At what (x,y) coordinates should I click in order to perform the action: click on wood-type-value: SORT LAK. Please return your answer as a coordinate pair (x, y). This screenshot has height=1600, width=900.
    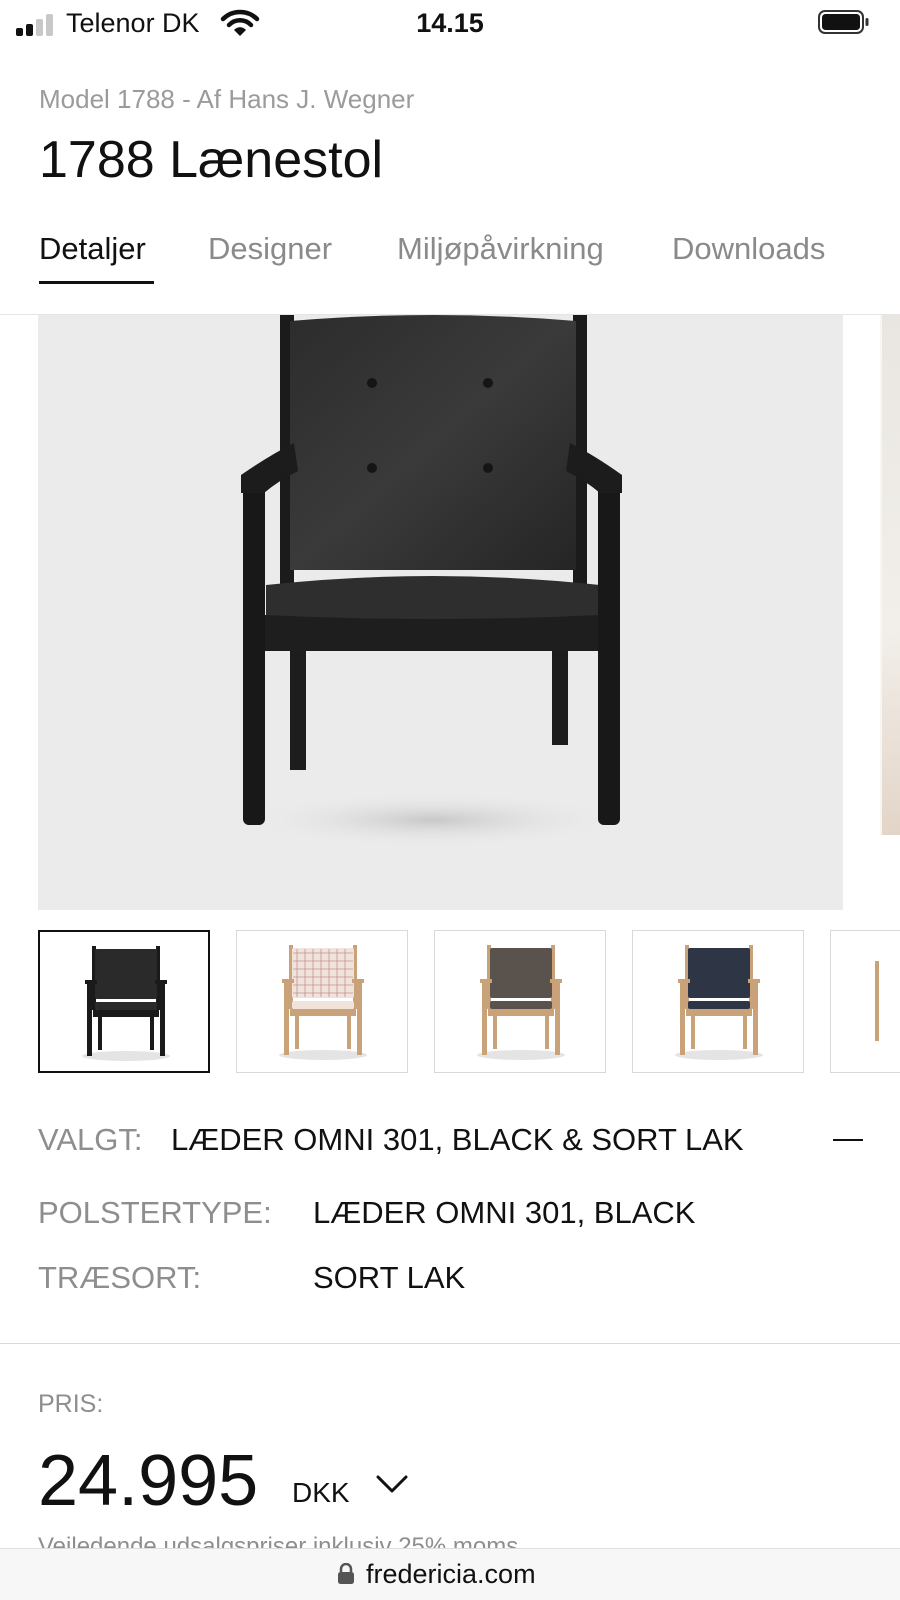
    Looking at the image, I should click on (389, 1277).